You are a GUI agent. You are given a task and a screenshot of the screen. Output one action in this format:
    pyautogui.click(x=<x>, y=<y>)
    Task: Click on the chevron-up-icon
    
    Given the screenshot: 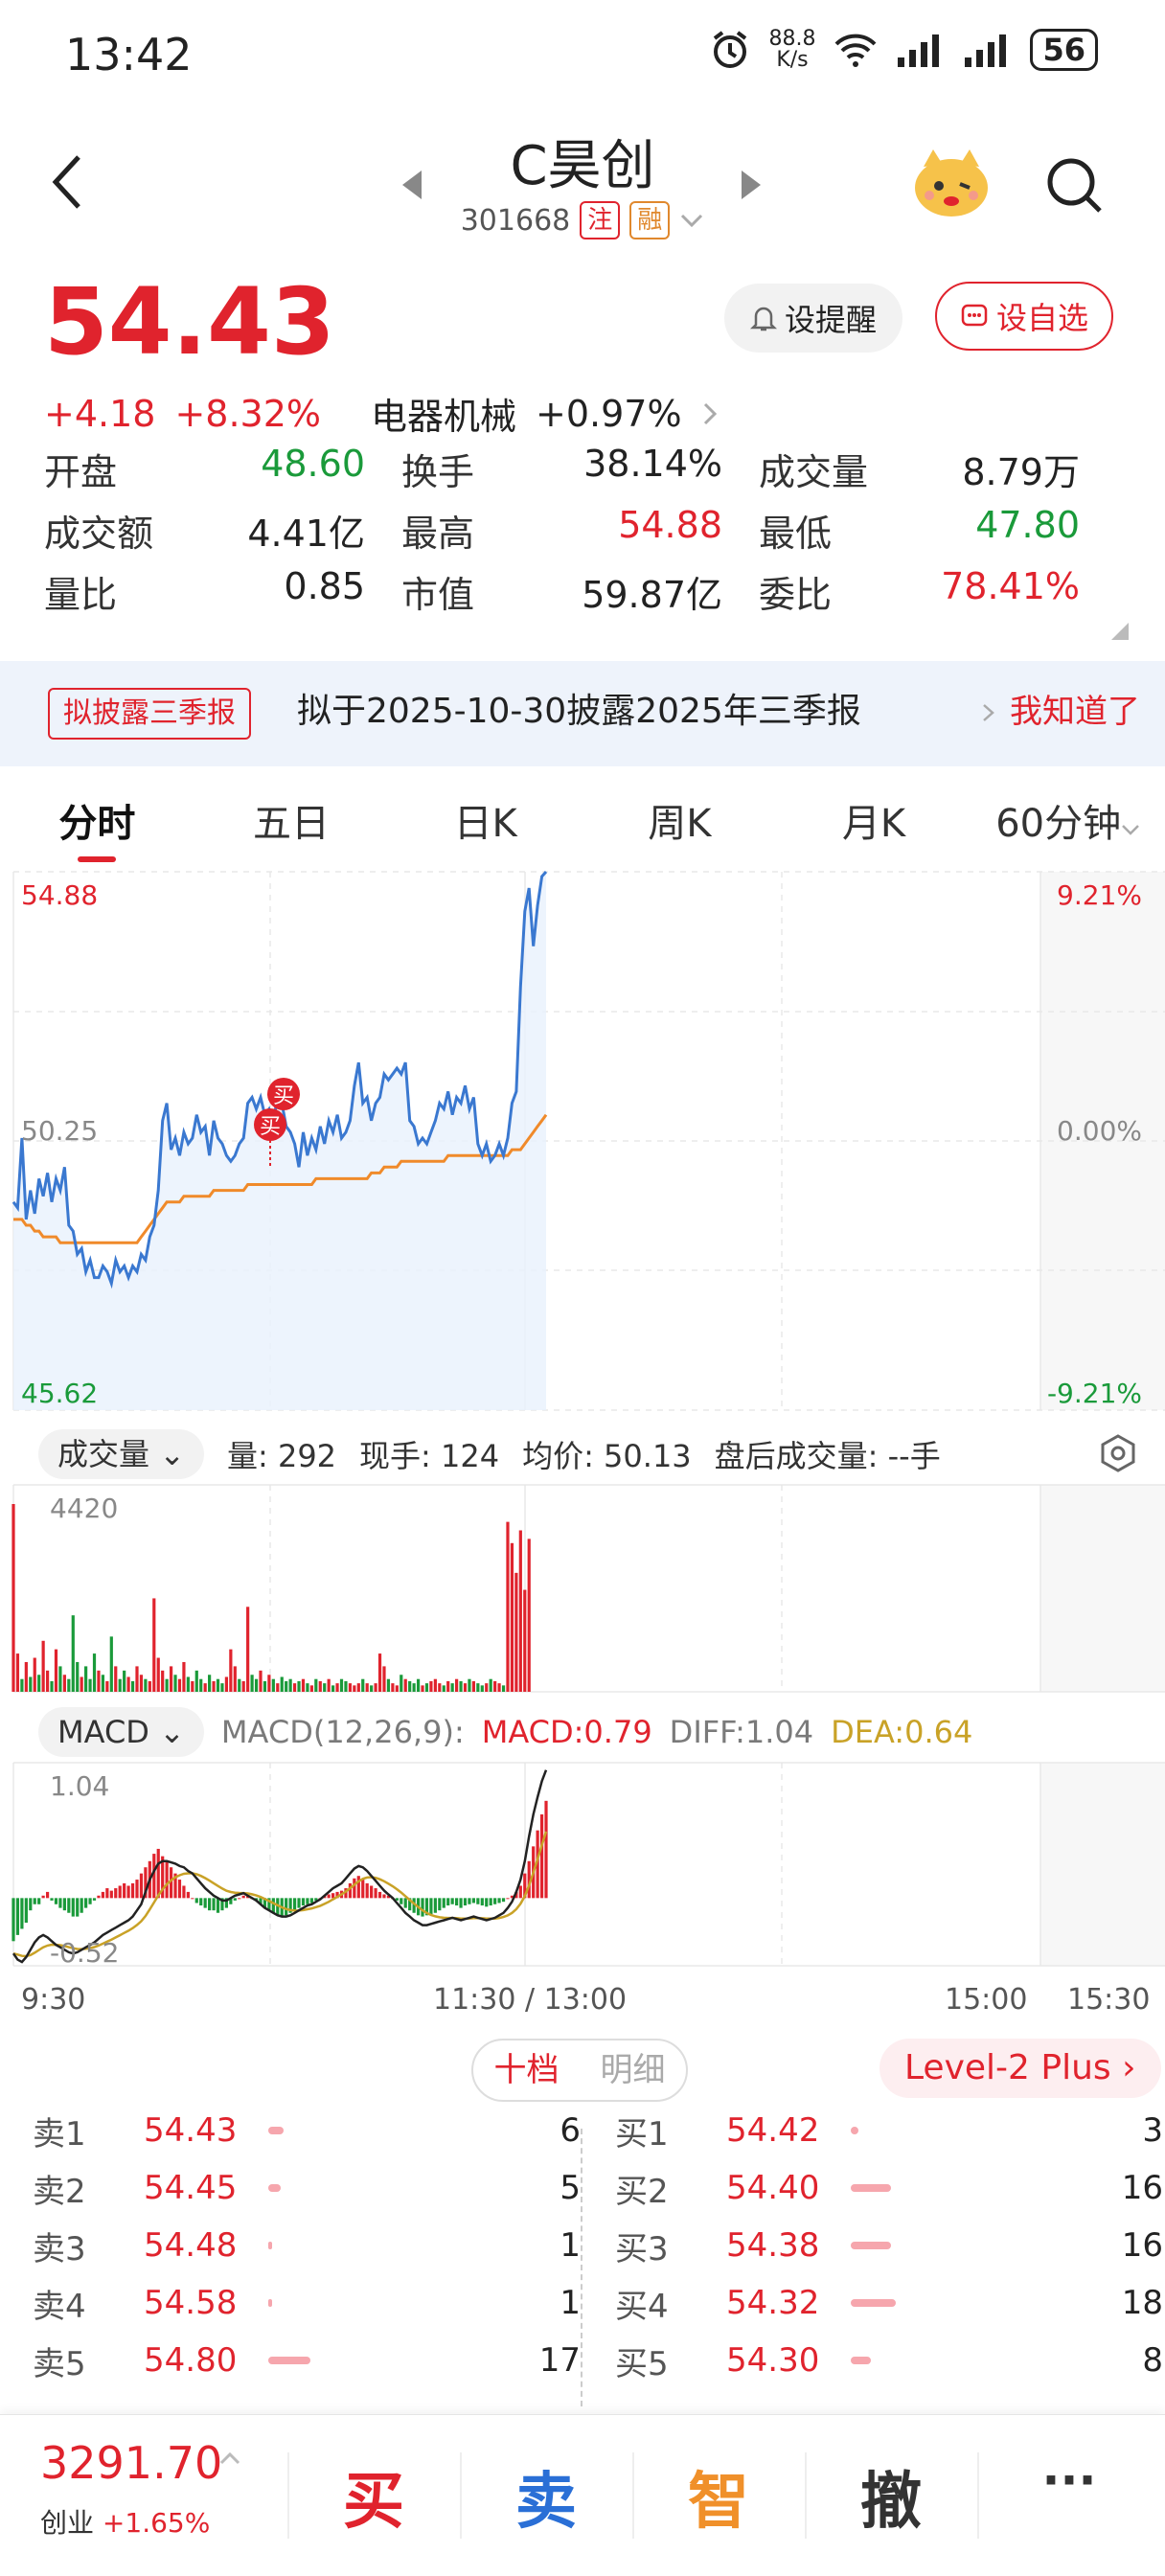 What is the action you would take?
    pyautogui.click(x=230, y=2458)
    